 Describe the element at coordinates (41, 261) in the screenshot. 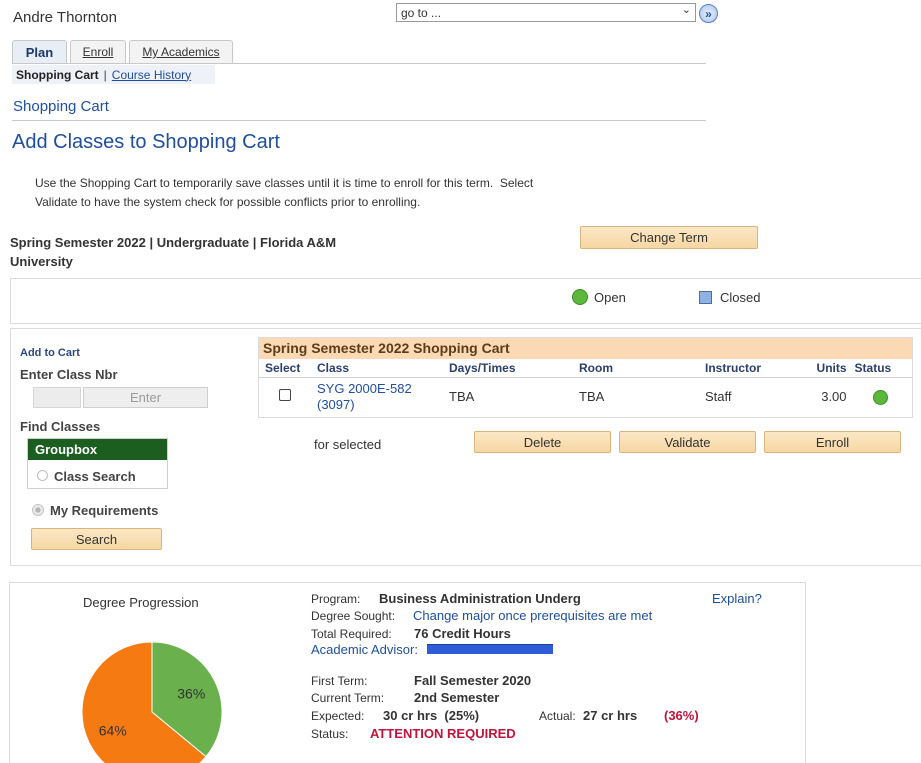

I see `term-line-2: University` at that location.